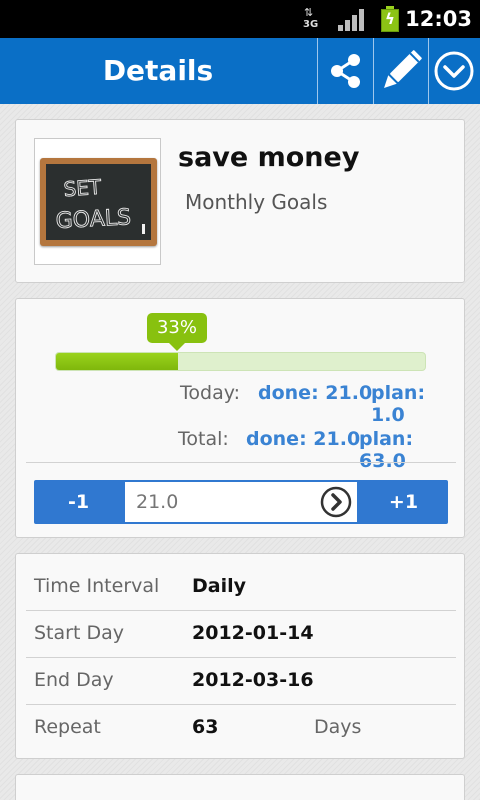  What do you see at coordinates (219, 586) in the screenshot?
I see `detail-value: Daily` at bounding box center [219, 586].